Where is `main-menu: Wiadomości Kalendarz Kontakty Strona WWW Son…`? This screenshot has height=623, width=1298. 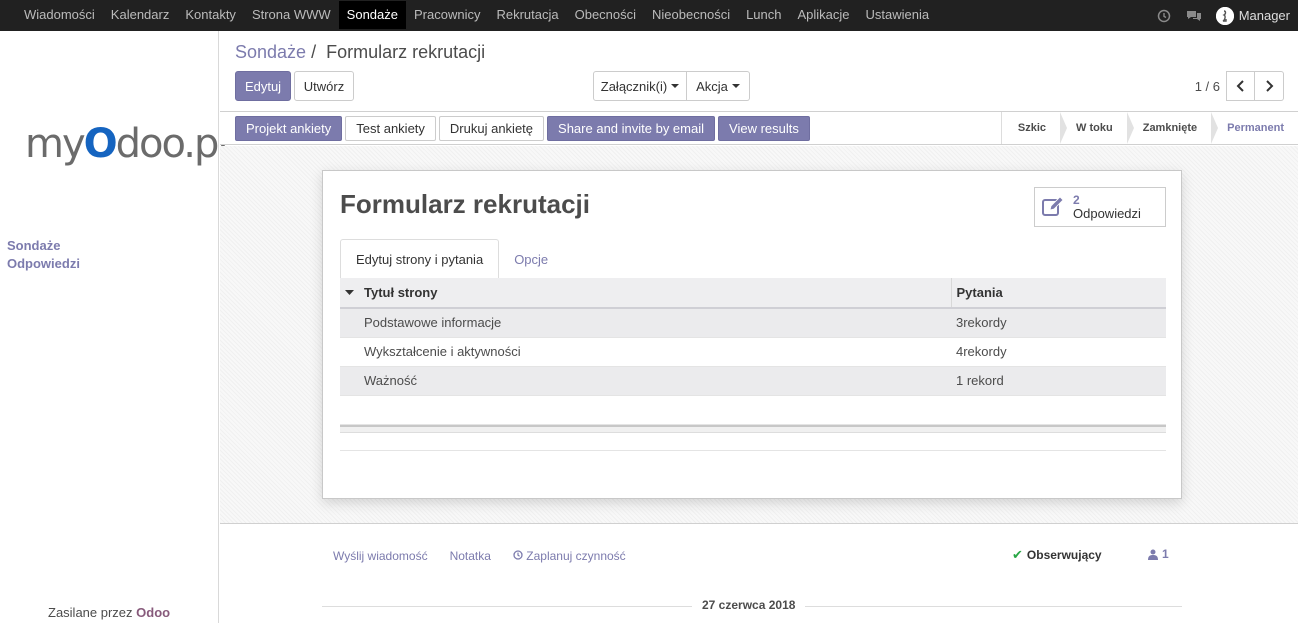 main-menu: Wiadomości Kalendarz Kontakty Strona WWW Son… is located at coordinates (468, 15).